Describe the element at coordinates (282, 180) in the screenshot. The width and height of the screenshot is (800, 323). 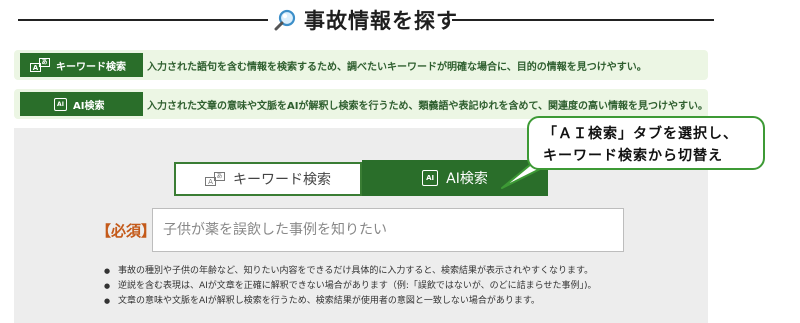
I see `tab-keyword-label: キーワード検索` at that location.